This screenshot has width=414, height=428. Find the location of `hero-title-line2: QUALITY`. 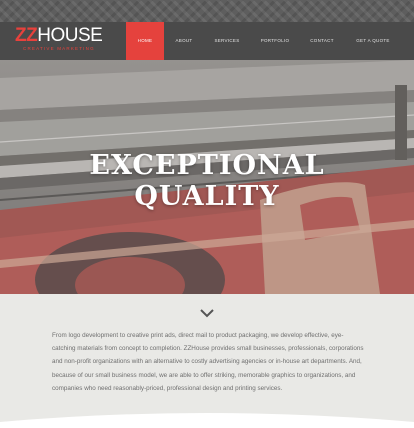

hero-title-line2: QUALITY is located at coordinates (207, 196).